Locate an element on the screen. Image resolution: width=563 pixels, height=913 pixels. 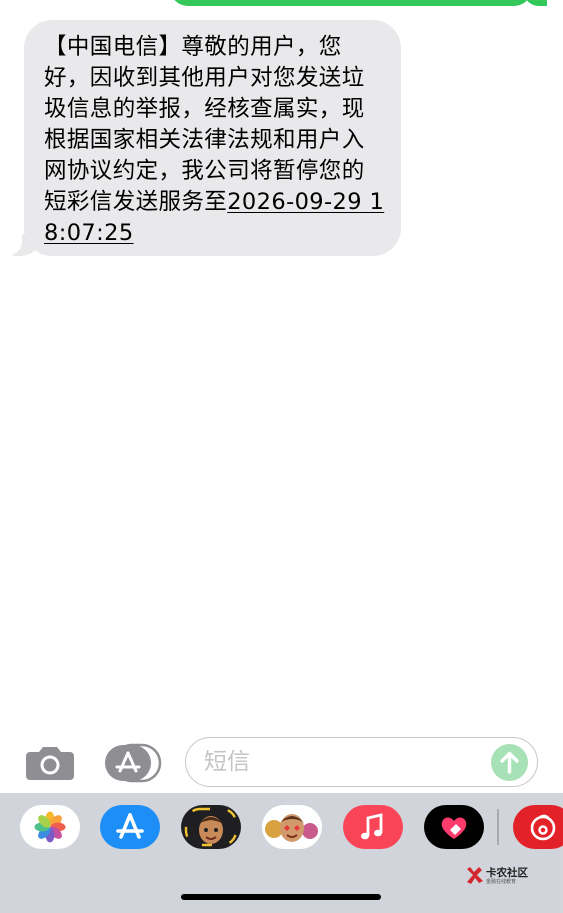
apps-button is located at coordinates (132, 763).